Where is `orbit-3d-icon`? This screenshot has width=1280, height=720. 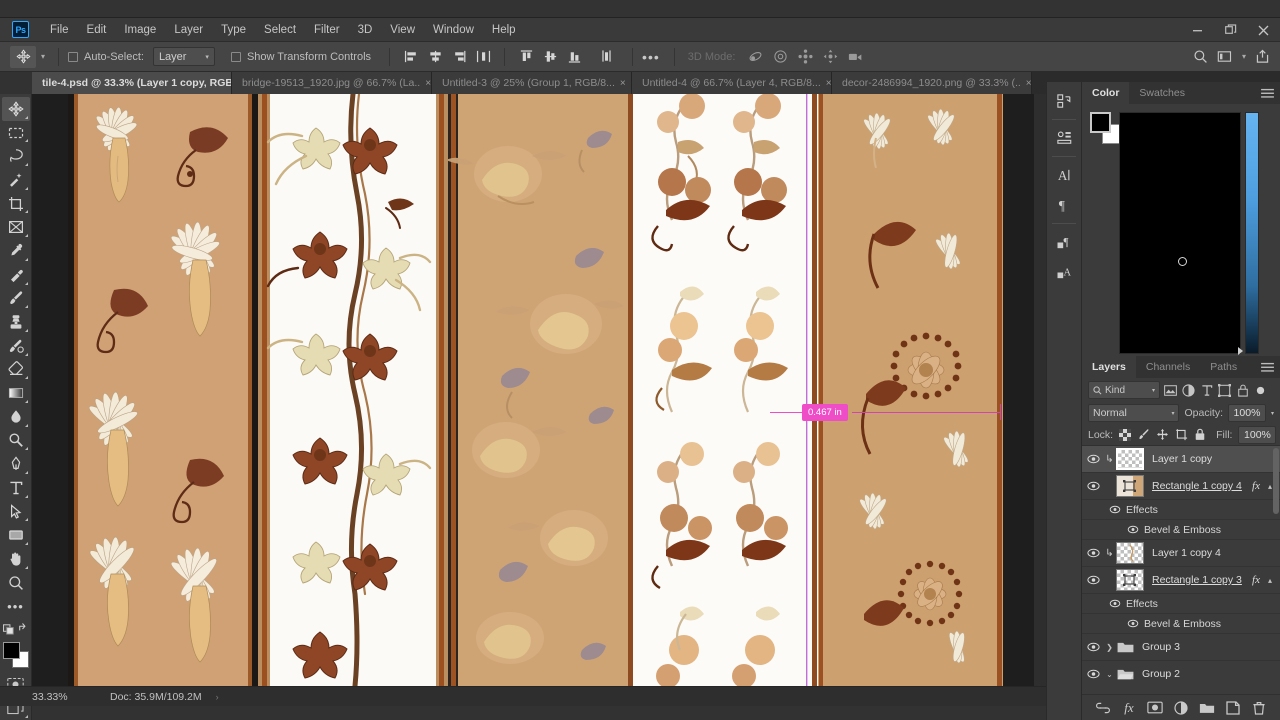
orbit-3d-icon is located at coordinates (755, 57).